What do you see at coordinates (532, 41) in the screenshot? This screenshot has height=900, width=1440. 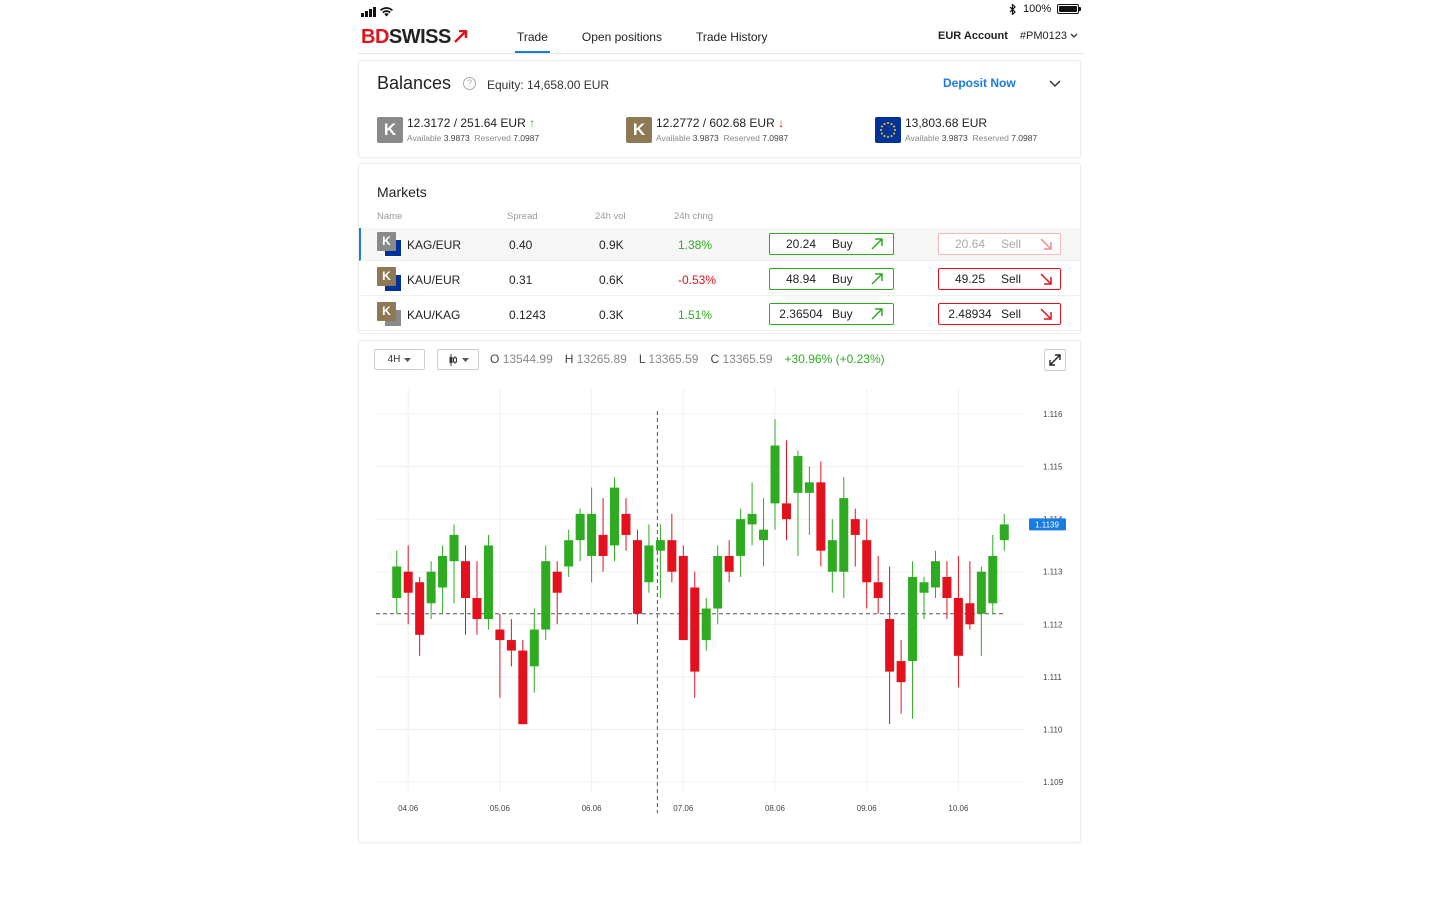 I see `tab-trade: Trade` at bounding box center [532, 41].